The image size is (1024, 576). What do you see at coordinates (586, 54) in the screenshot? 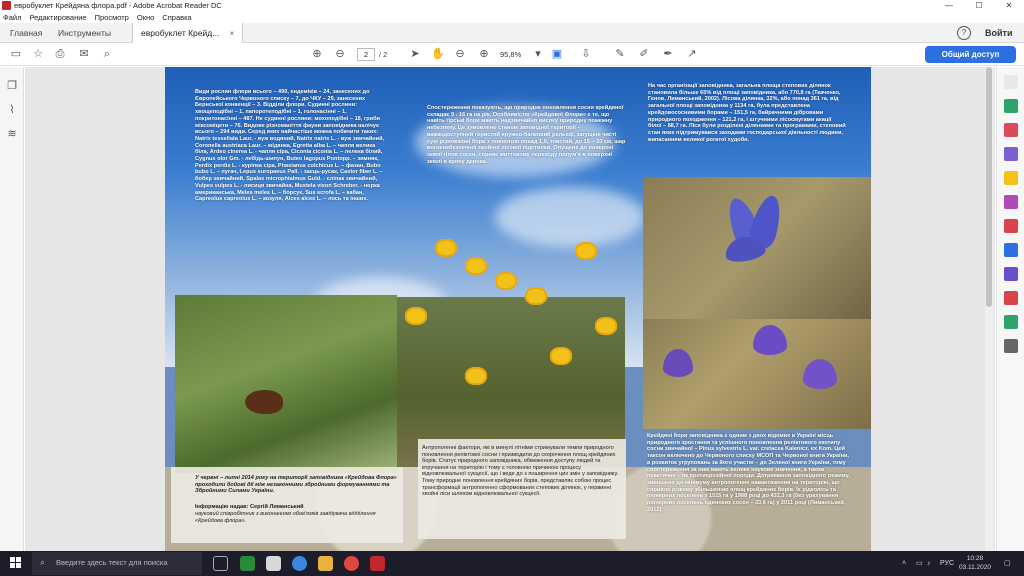
I see `scroll-mode-icon: ⇩` at bounding box center [586, 54].